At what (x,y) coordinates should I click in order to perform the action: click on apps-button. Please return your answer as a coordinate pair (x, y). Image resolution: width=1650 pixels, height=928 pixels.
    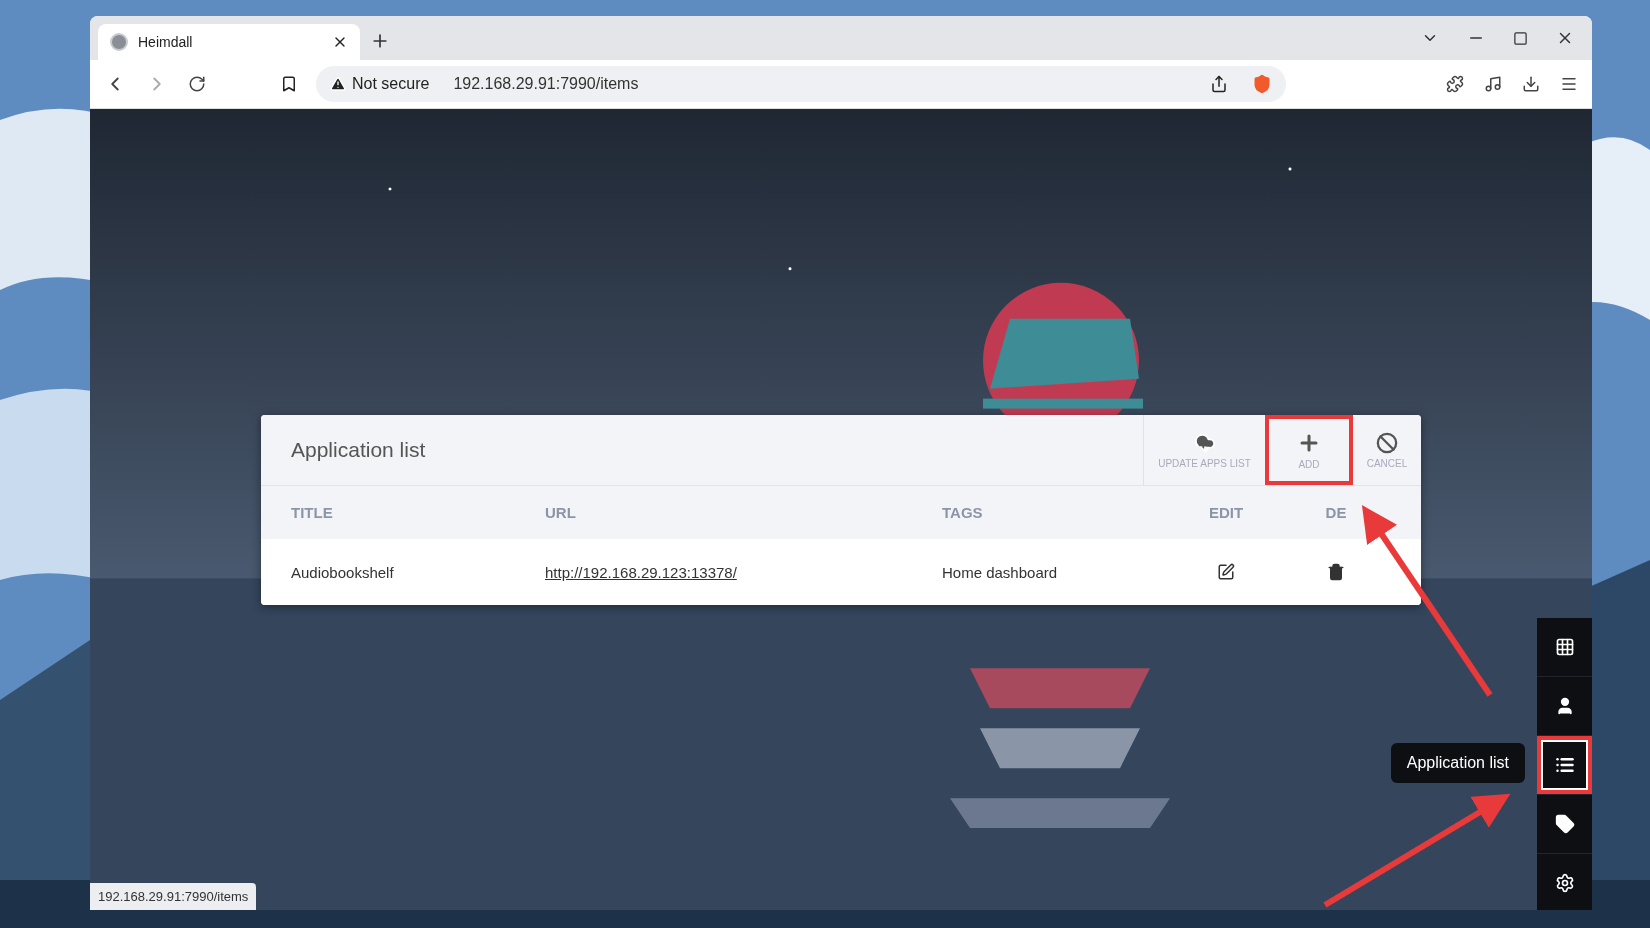
    Looking at the image, I should click on (1564, 647).